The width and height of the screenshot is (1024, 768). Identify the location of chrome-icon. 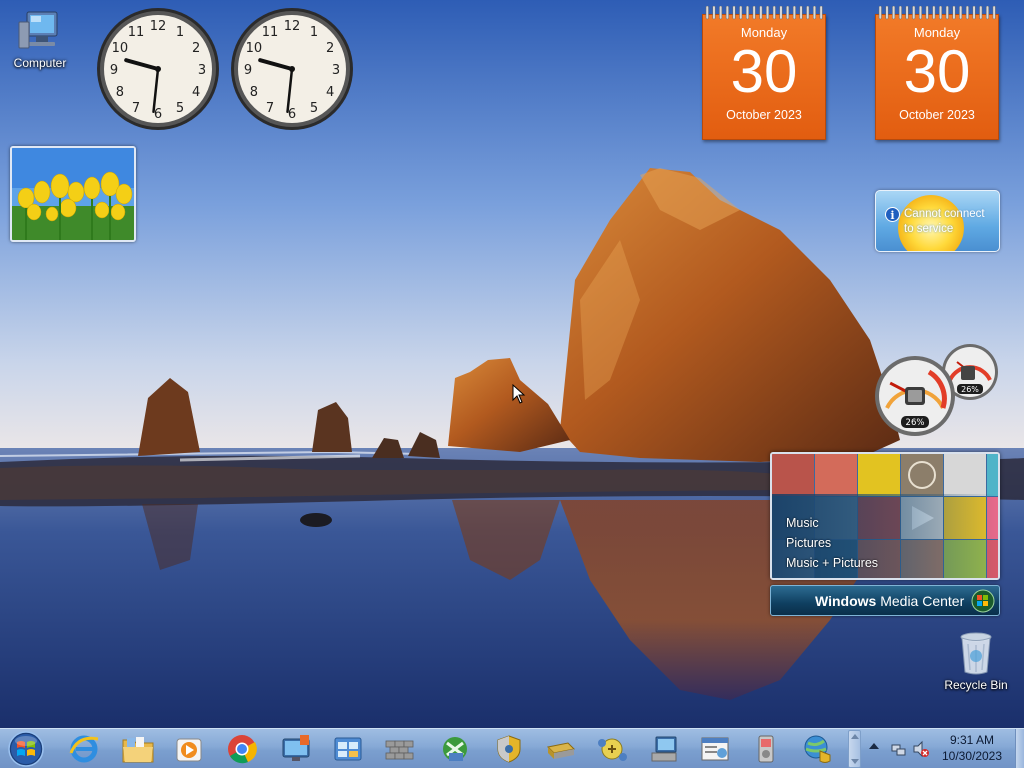
(242, 749).